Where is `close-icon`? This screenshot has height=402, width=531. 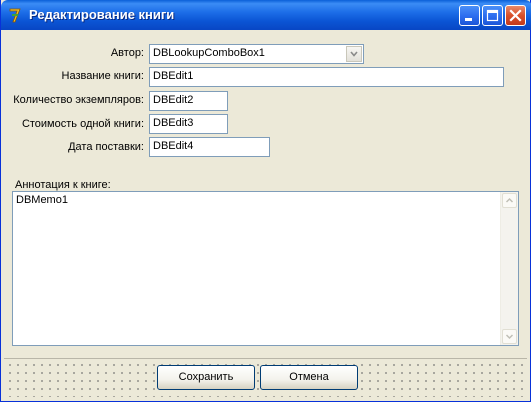 close-icon is located at coordinates (515, 15).